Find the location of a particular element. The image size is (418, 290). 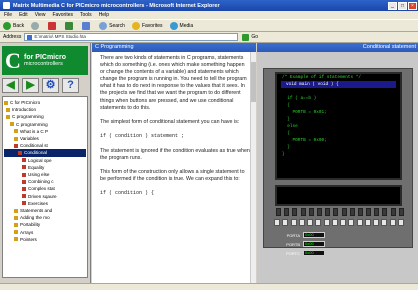

menu-file: File is located at coordinates (8, 15).